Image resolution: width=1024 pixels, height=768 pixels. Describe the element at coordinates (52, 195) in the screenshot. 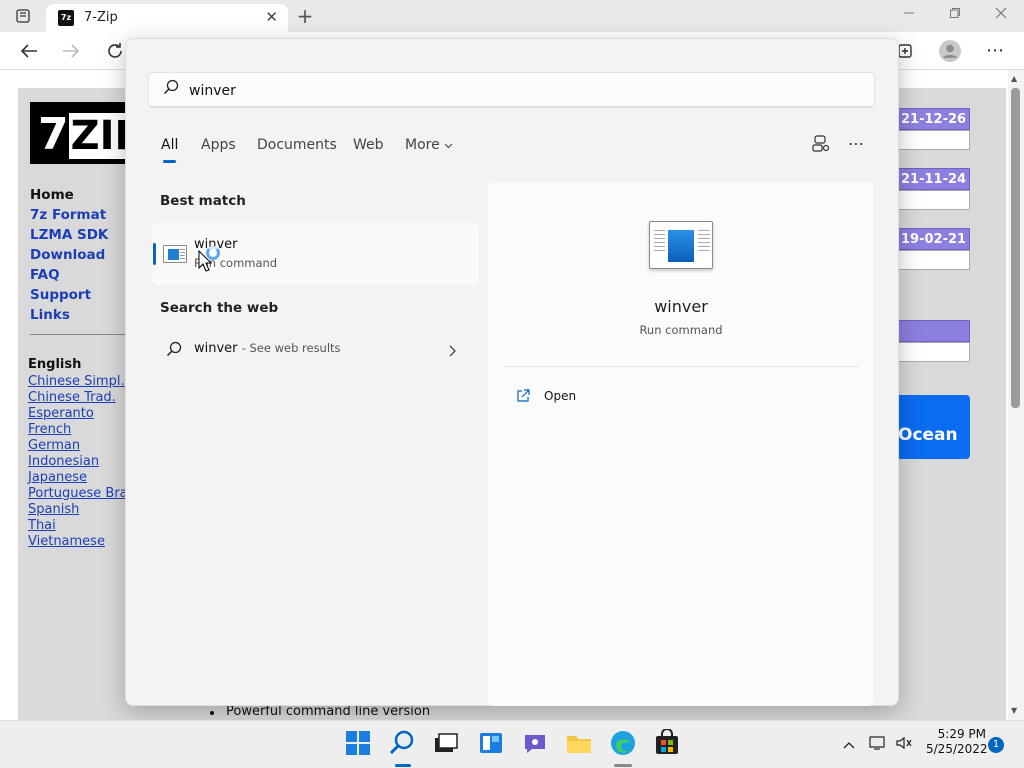

I see `nav-link-home: Home` at that location.